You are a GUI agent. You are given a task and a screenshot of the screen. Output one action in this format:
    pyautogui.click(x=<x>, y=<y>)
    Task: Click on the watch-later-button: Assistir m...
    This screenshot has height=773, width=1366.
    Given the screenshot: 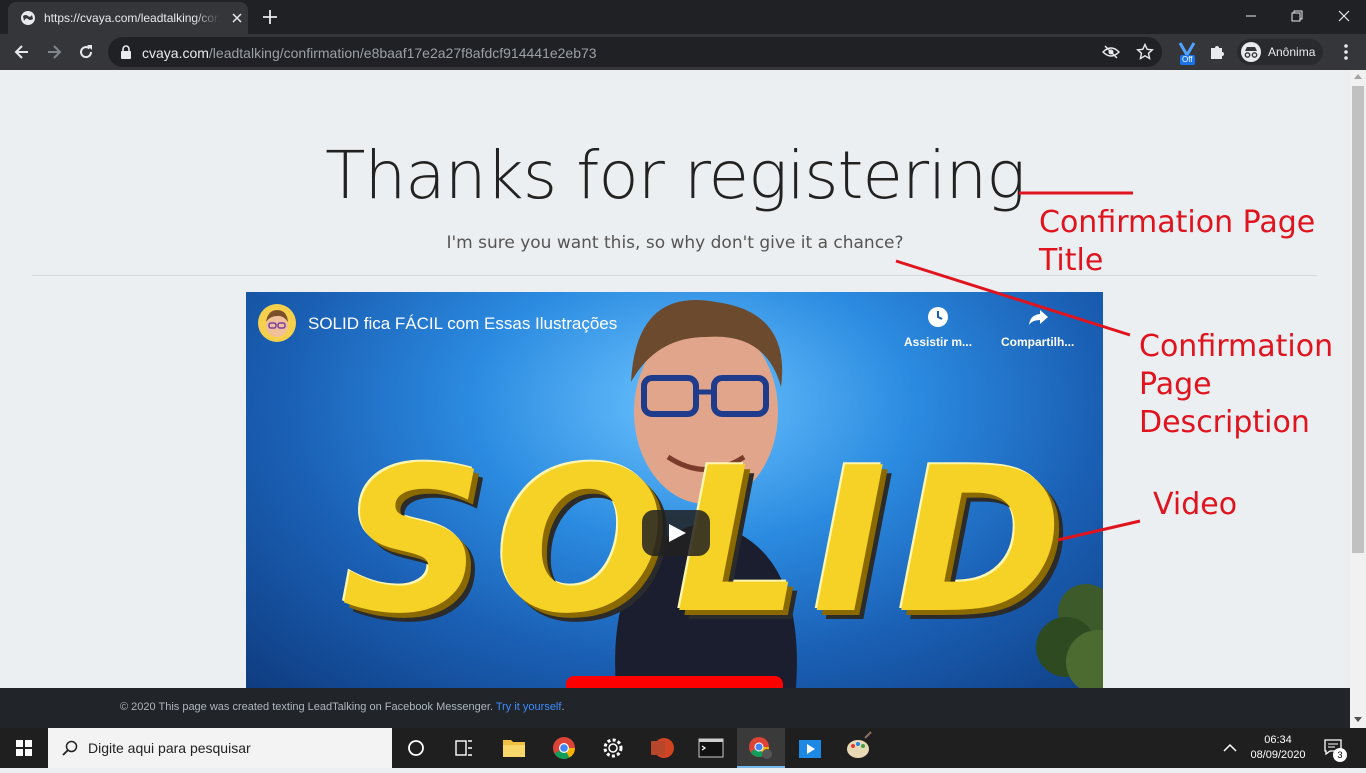 What is the action you would take?
    pyautogui.click(x=938, y=327)
    